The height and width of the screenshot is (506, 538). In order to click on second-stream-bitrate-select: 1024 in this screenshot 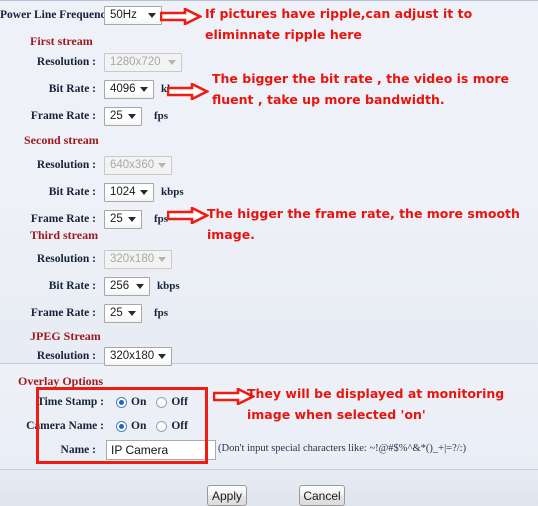, I will do `click(129, 192)`.